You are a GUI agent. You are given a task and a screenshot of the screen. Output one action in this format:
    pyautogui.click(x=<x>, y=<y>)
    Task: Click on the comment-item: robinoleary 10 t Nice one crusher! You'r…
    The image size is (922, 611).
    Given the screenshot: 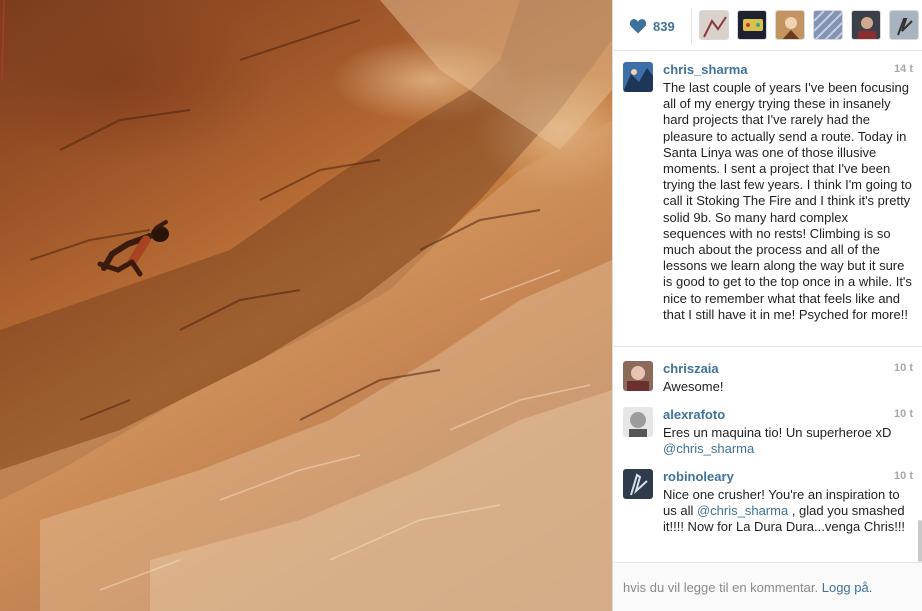 What is the action you would take?
    pyautogui.click(x=768, y=511)
    